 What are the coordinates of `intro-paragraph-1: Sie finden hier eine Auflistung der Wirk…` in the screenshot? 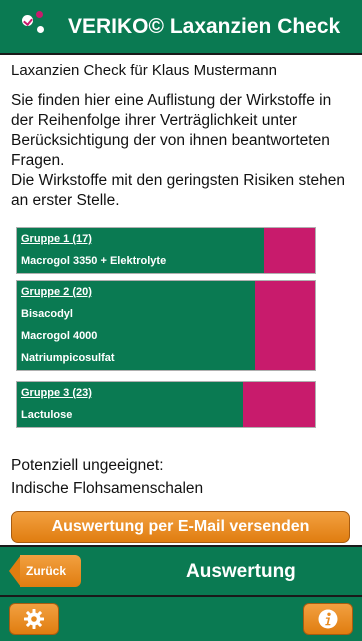 It's located at (171, 130).